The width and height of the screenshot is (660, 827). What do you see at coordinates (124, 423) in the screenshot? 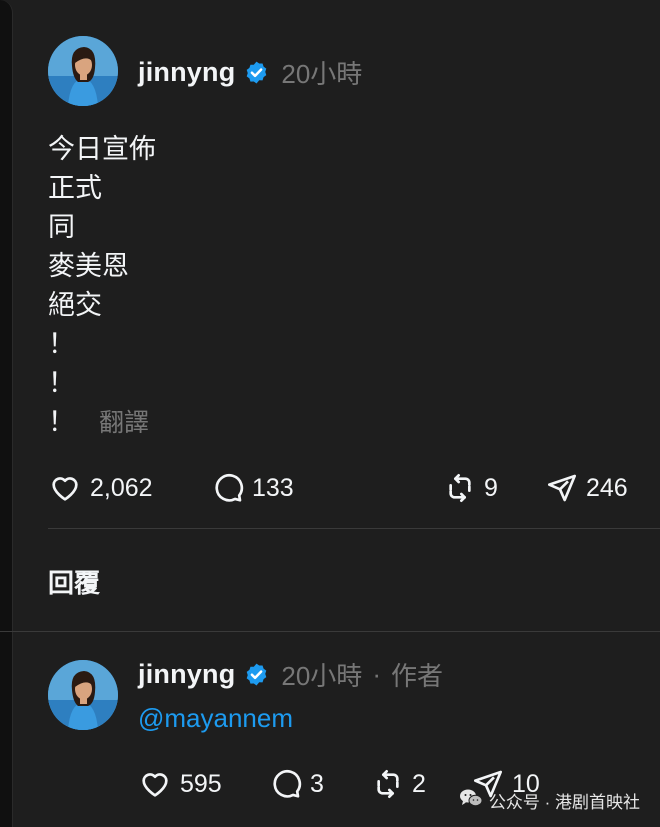
I see `translate-link: 翻譯` at bounding box center [124, 423].